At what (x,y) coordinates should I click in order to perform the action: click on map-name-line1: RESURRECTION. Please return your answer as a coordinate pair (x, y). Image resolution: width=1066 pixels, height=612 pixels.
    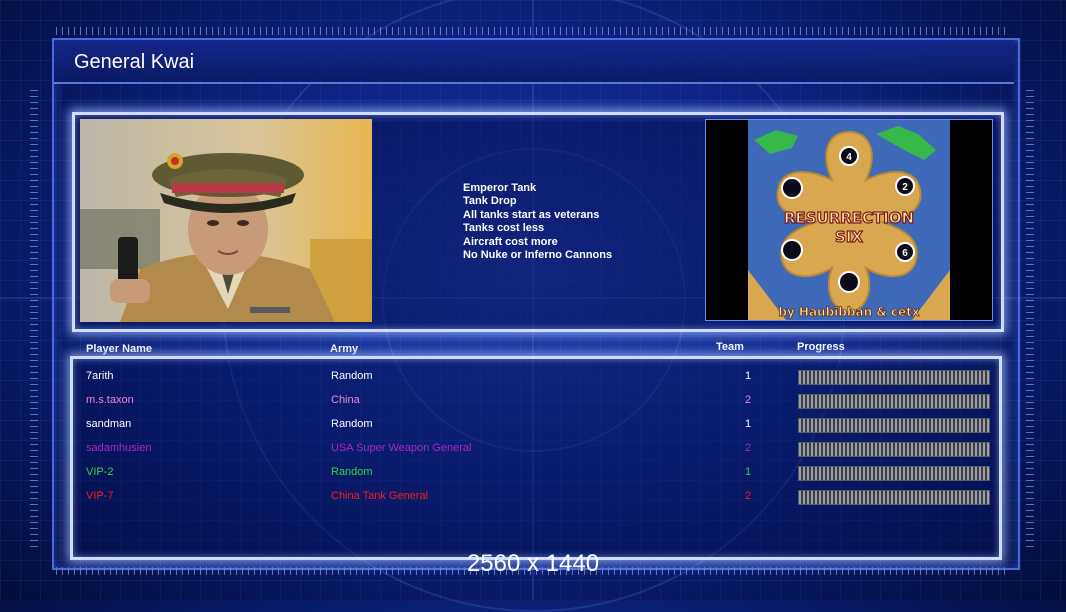
    Looking at the image, I should click on (849, 218).